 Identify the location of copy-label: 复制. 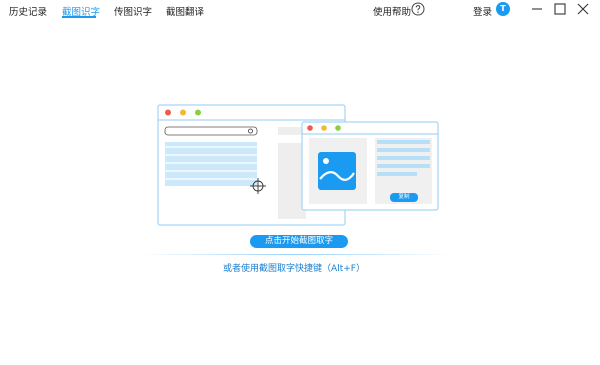
(404, 197).